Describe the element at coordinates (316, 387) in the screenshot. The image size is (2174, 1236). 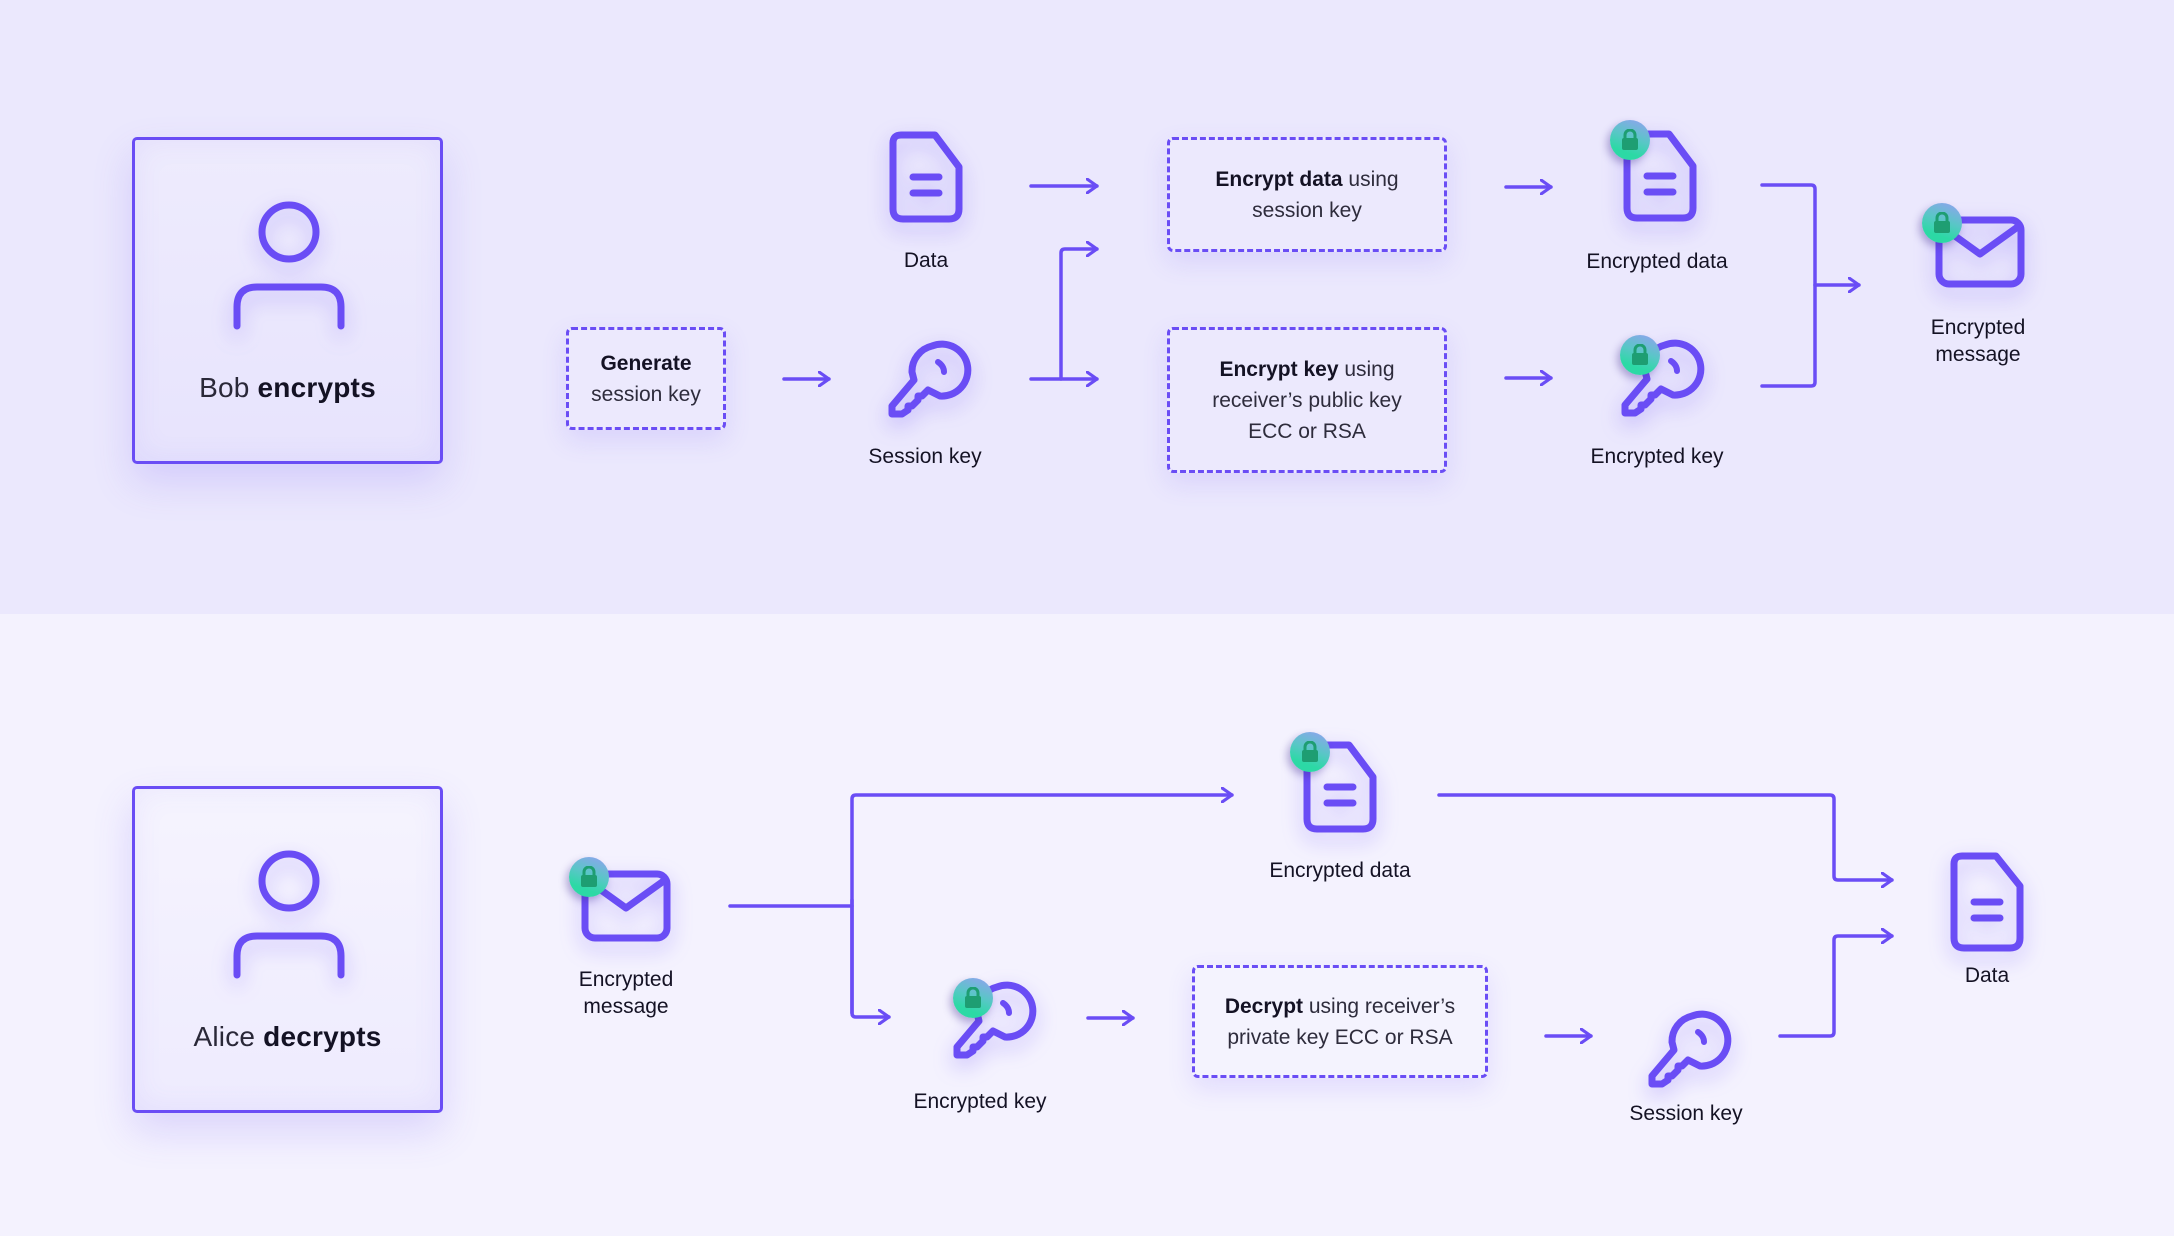
I see `actor-action: encrypts` at that location.